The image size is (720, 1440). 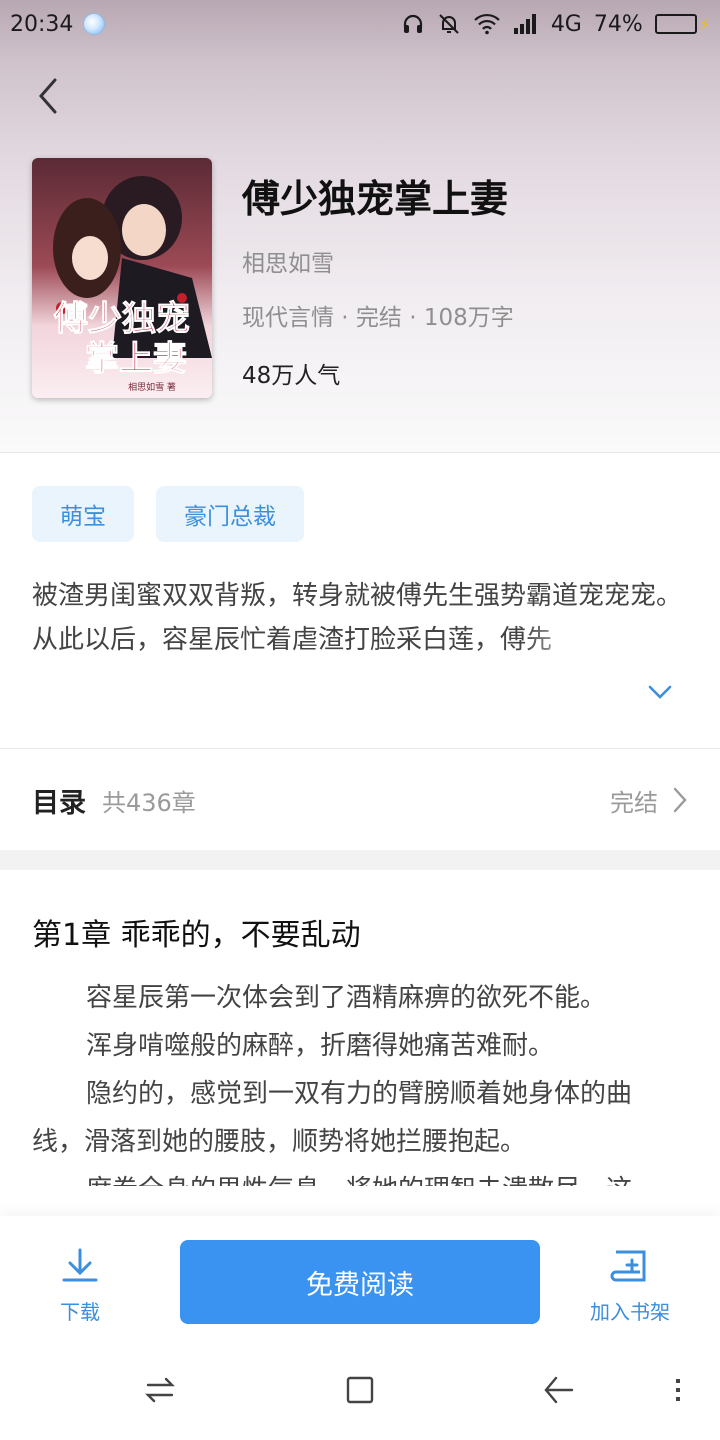 What do you see at coordinates (288, 261) in the screenshot?
I see `book-author: 相思如雪` at bounding box center [288, 261].